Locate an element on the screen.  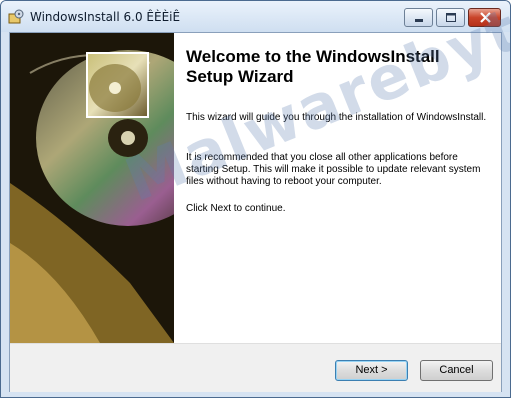
minimize-icon is located at coordinates (419, 20).